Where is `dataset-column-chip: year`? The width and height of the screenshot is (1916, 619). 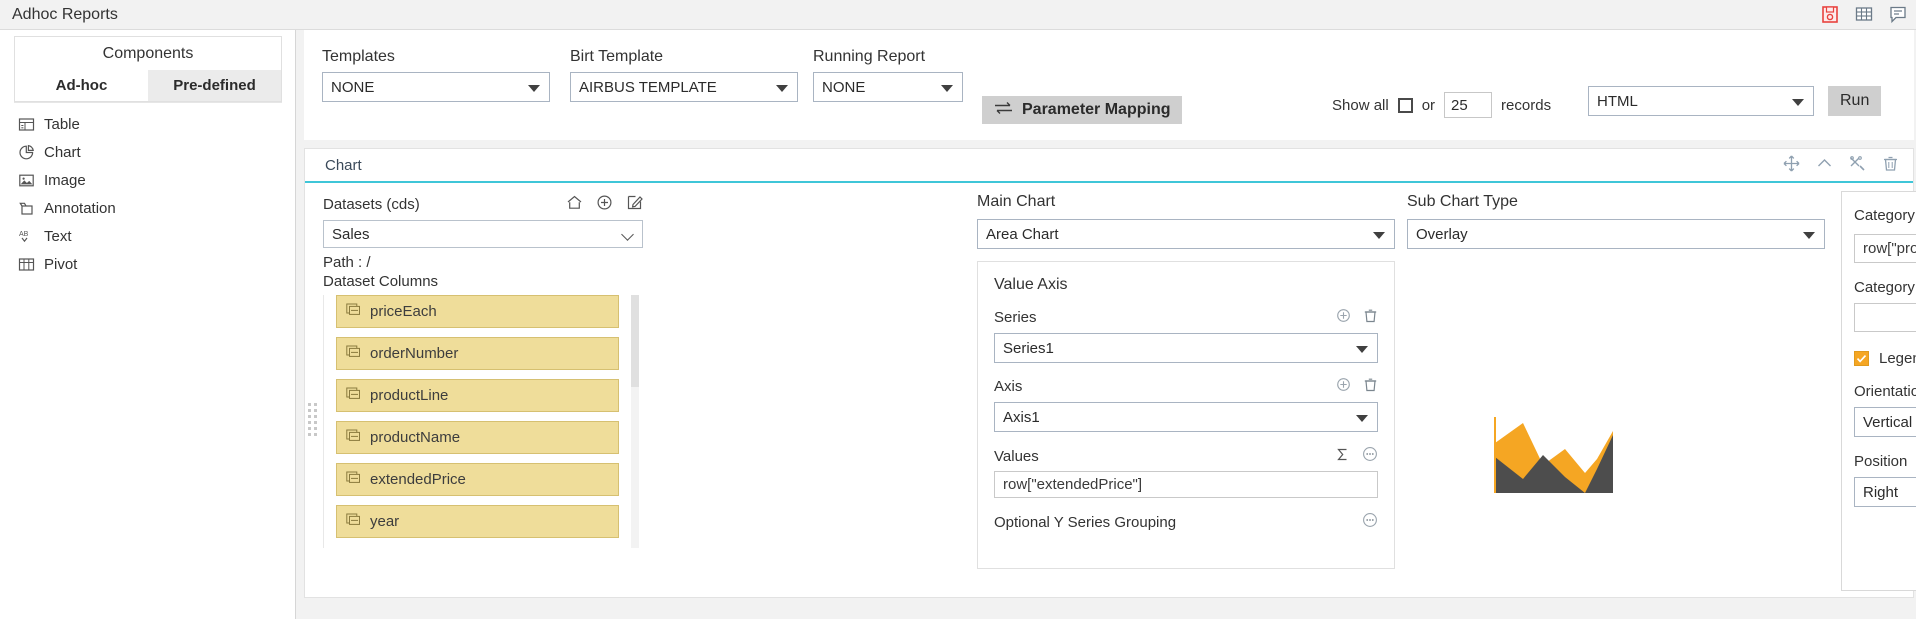
dataset-column-chip: year is located at coordinates (477, 521).